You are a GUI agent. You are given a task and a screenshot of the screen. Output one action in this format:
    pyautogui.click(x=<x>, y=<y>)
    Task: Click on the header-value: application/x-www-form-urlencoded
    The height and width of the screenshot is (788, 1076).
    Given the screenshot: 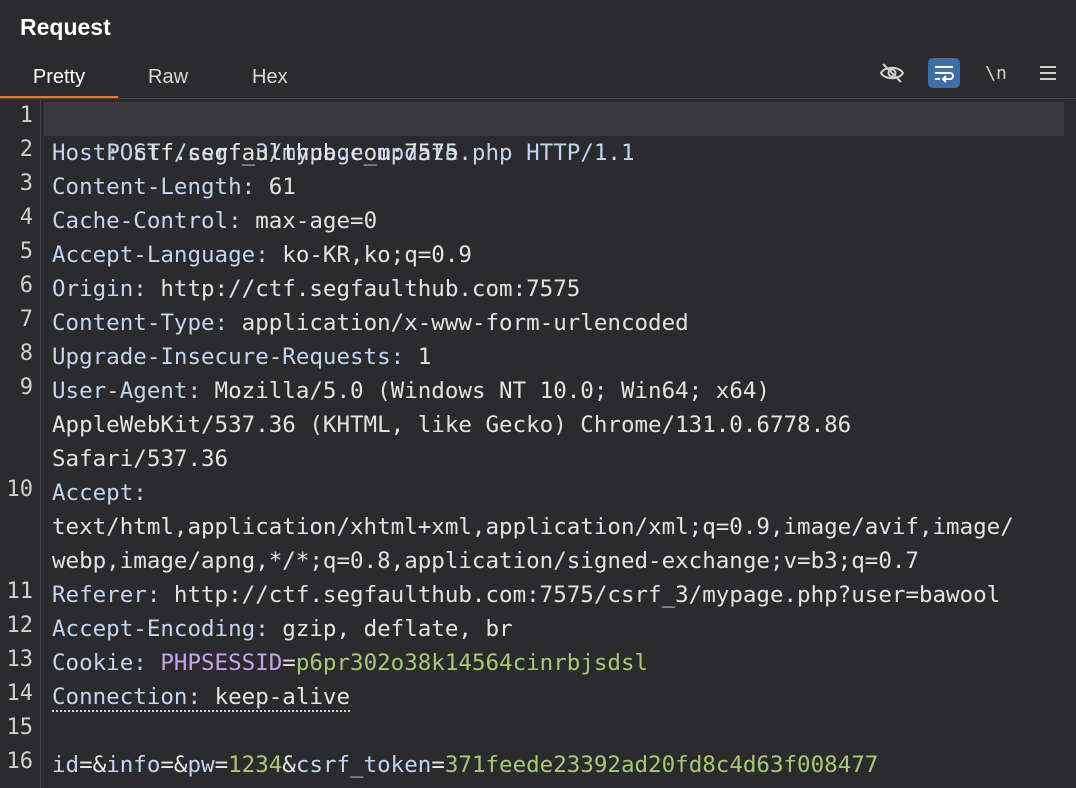 What is the action you would take?
    pyautogui.click(x=458, y=323)
    